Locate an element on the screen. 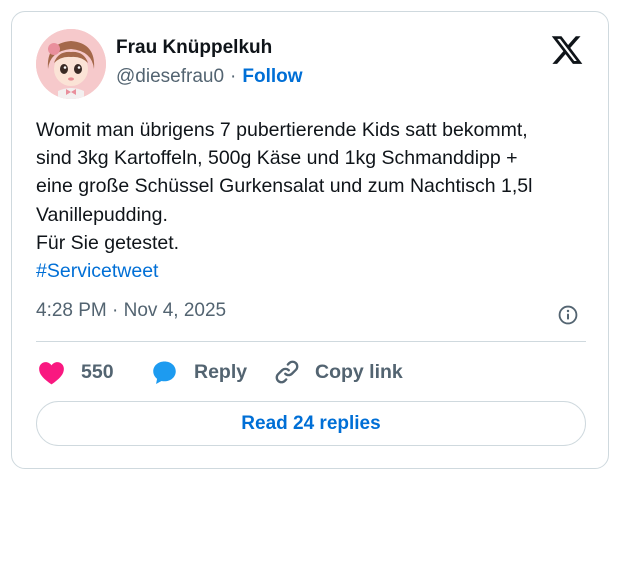 Image resolution: width=620 pixels, height=574 pixels. divider is located at coordinates (311, 341).